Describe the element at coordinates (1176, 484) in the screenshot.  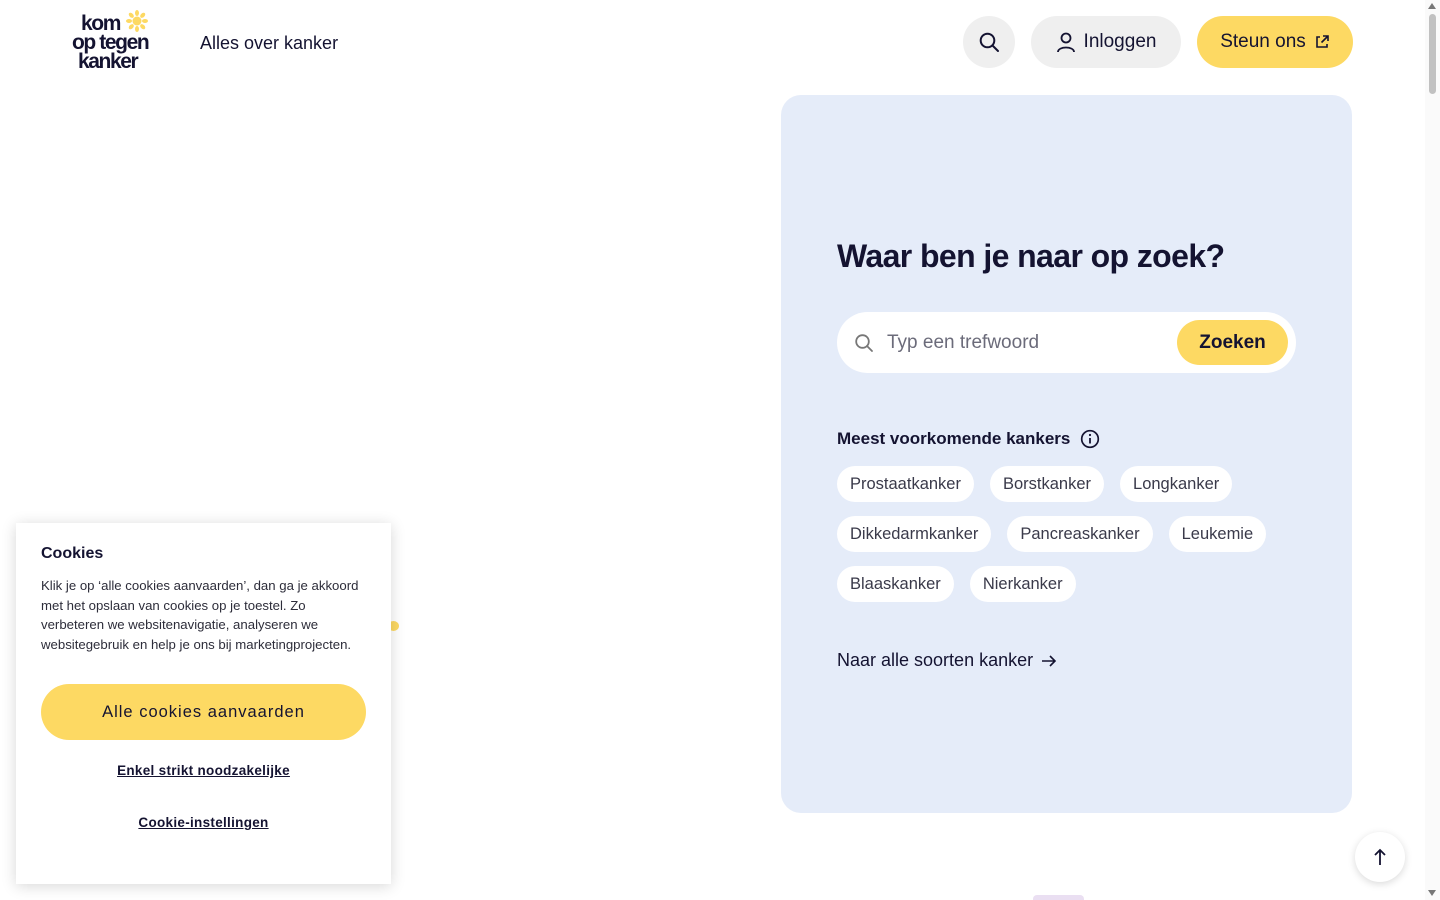
I see `chip-longkanker: Longkanker` at that location.